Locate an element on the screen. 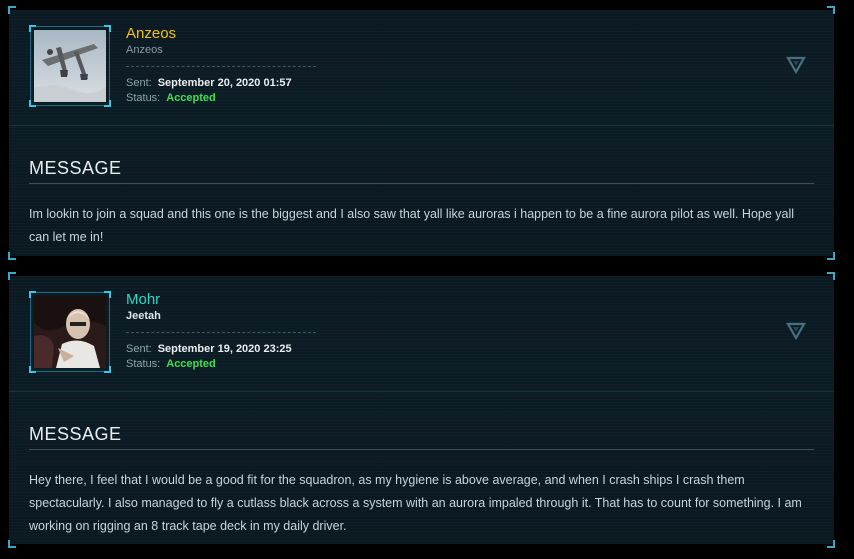 This screenshot has width=854, height=559. applicant-handle: Mohr is located at coordinates (143, 299).